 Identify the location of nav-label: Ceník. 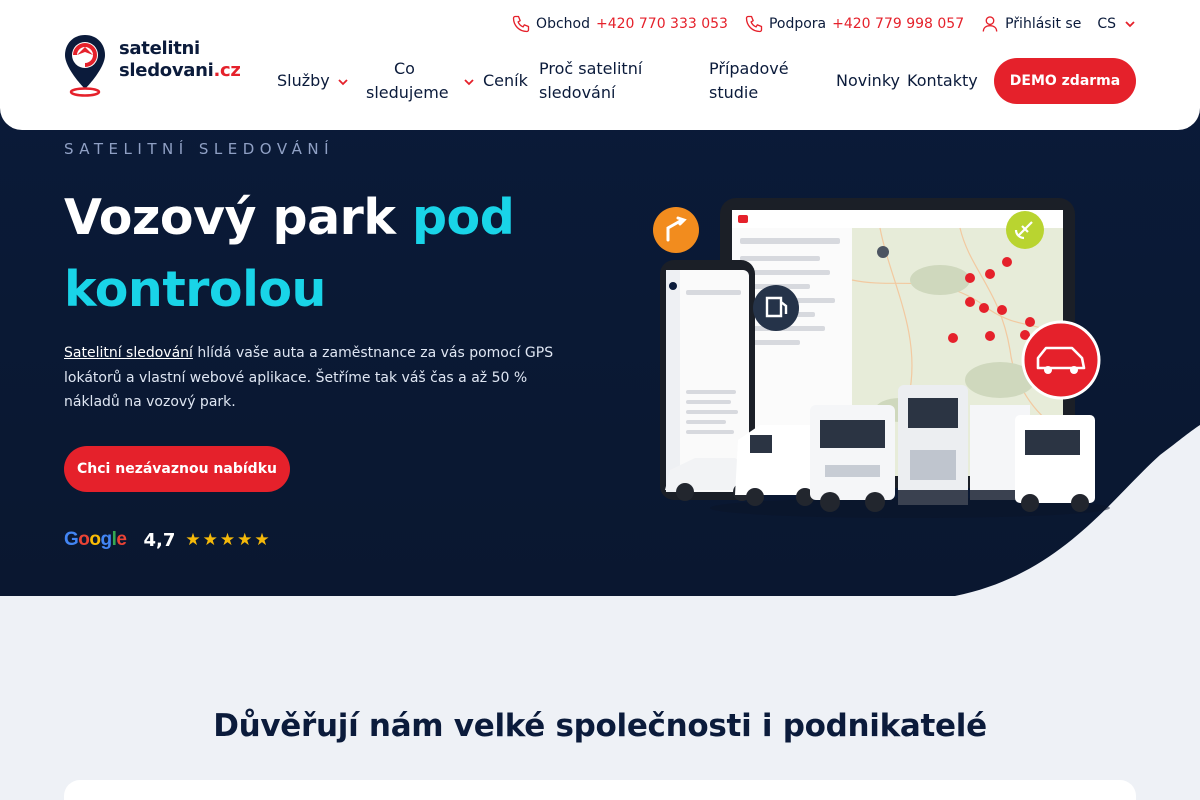
(505, 80).